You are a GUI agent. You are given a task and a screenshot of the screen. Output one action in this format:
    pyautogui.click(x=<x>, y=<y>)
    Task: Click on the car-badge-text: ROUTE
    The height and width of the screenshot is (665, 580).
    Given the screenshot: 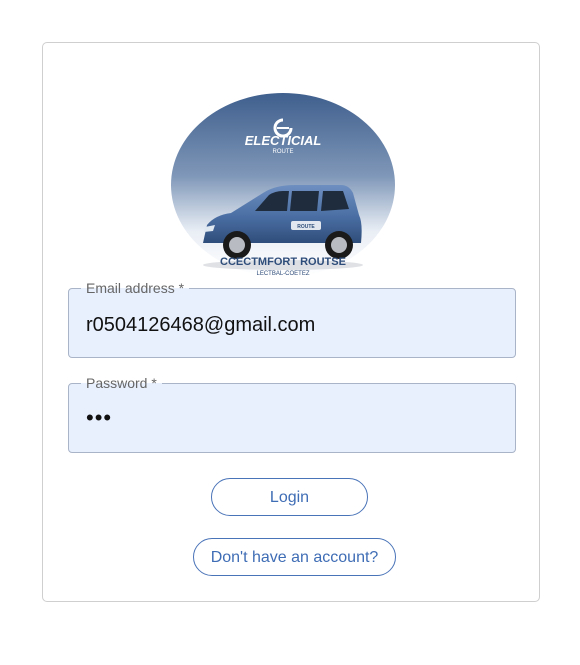 What is the action you would take?
    pyautogui.click(x=306, y=227)
    